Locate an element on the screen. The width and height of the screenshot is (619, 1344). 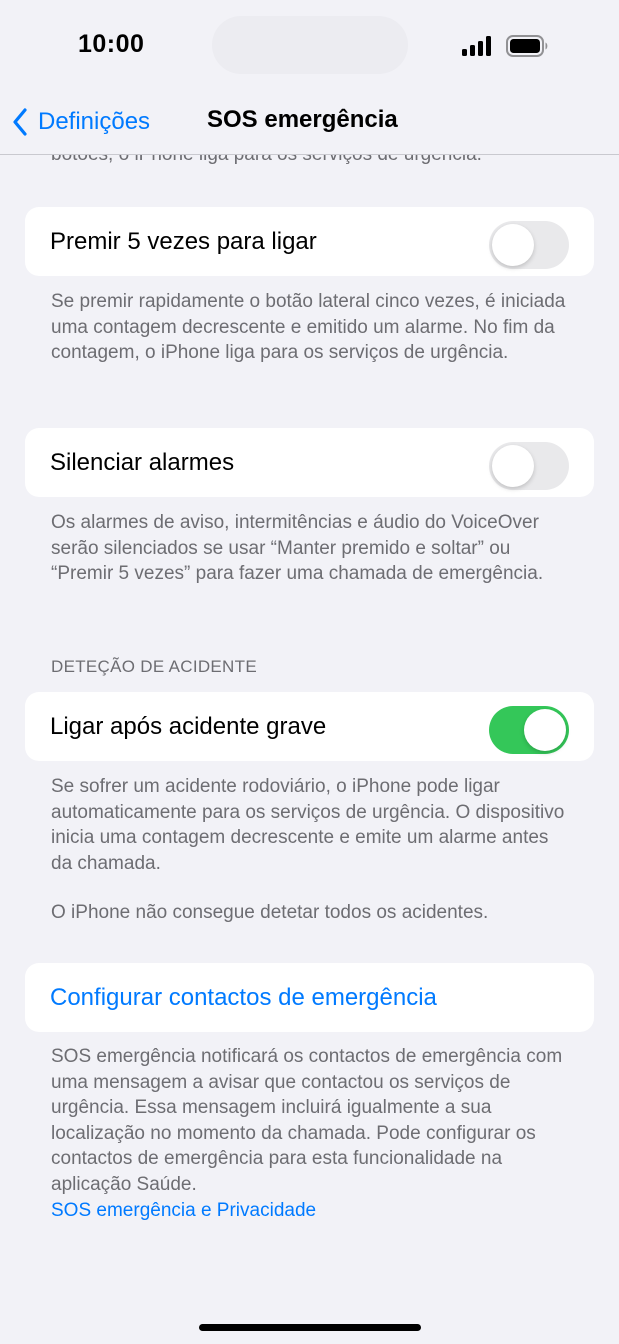
crash-call-toggle is located at coordinates (529, 730).